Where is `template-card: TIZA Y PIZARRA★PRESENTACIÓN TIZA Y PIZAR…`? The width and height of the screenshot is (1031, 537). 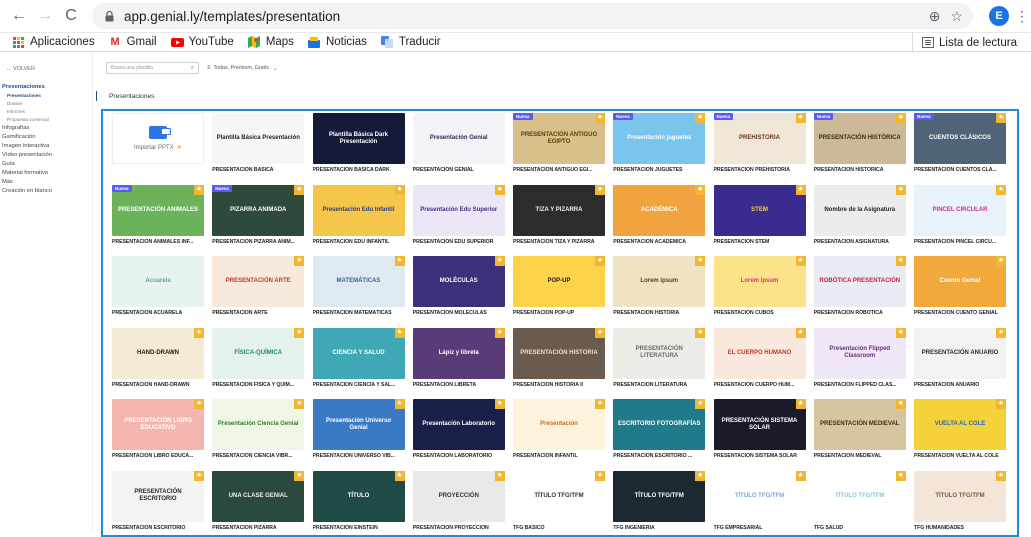
template-card: TIZA Y PIZARRA★PRESENTACIÓN TIZA Y PIZAR… is located at coordinates (559, 219).